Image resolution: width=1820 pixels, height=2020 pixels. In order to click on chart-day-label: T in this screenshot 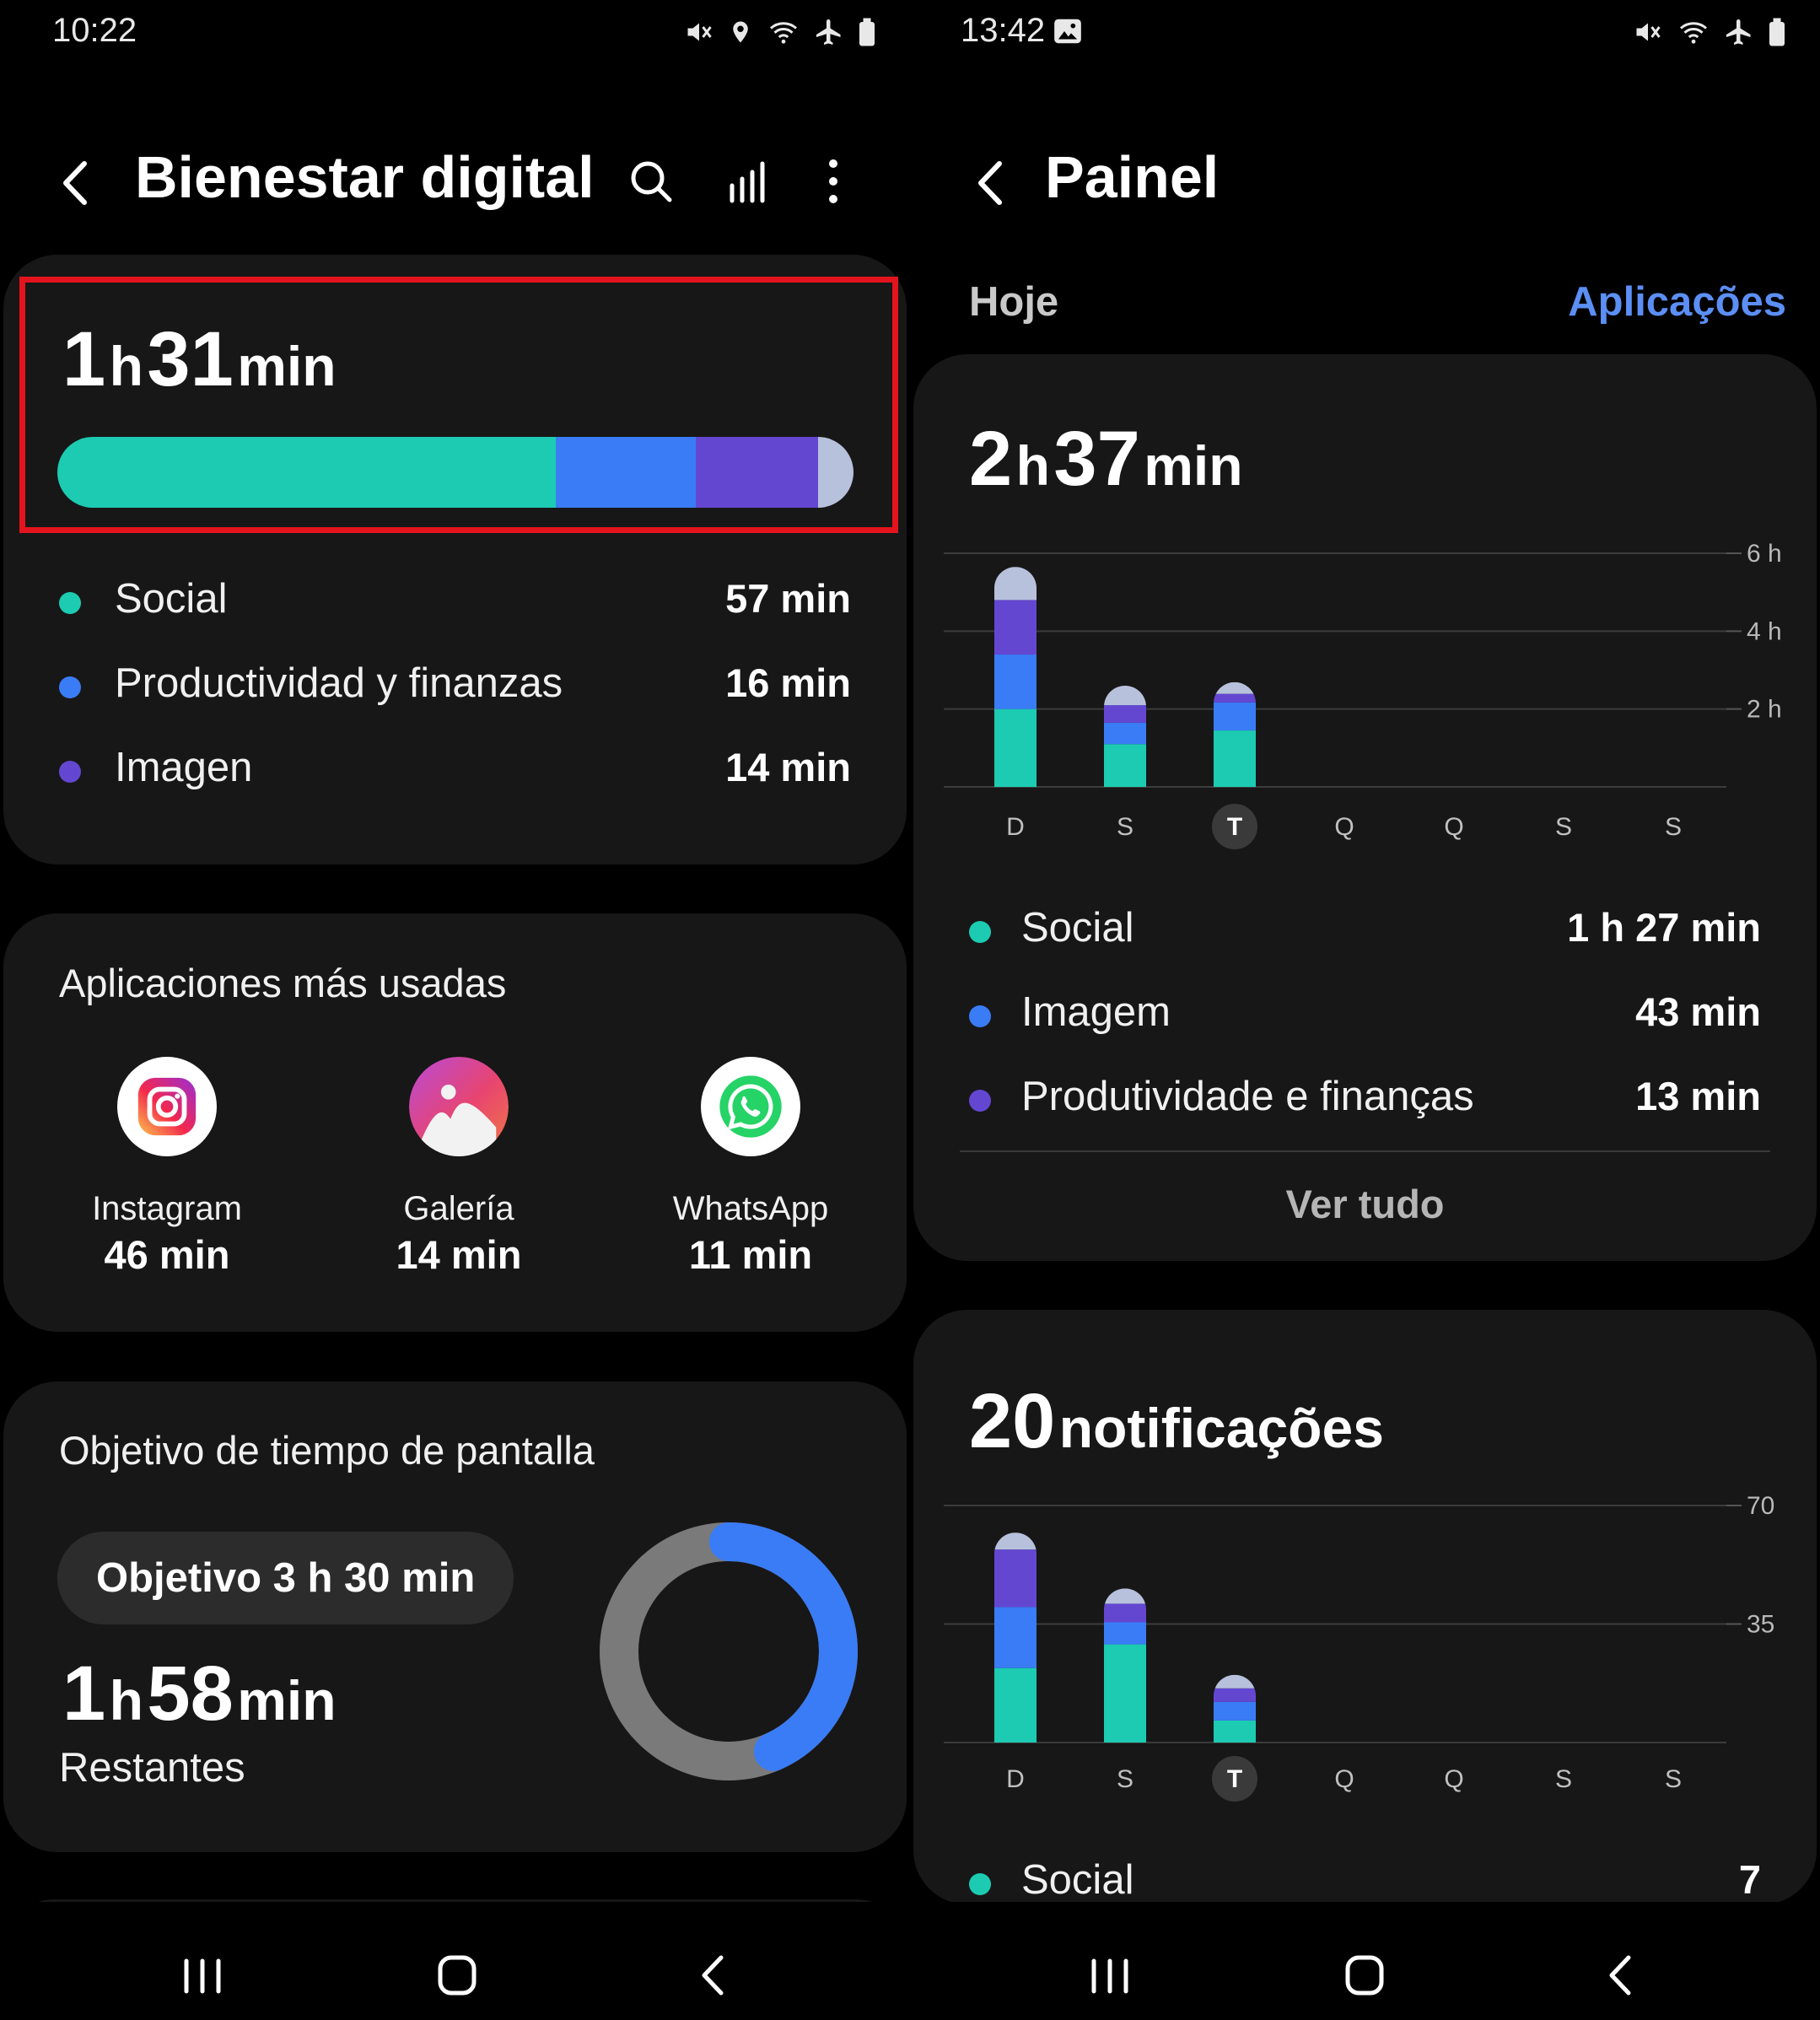, I will do `click(1234, 1779)`.